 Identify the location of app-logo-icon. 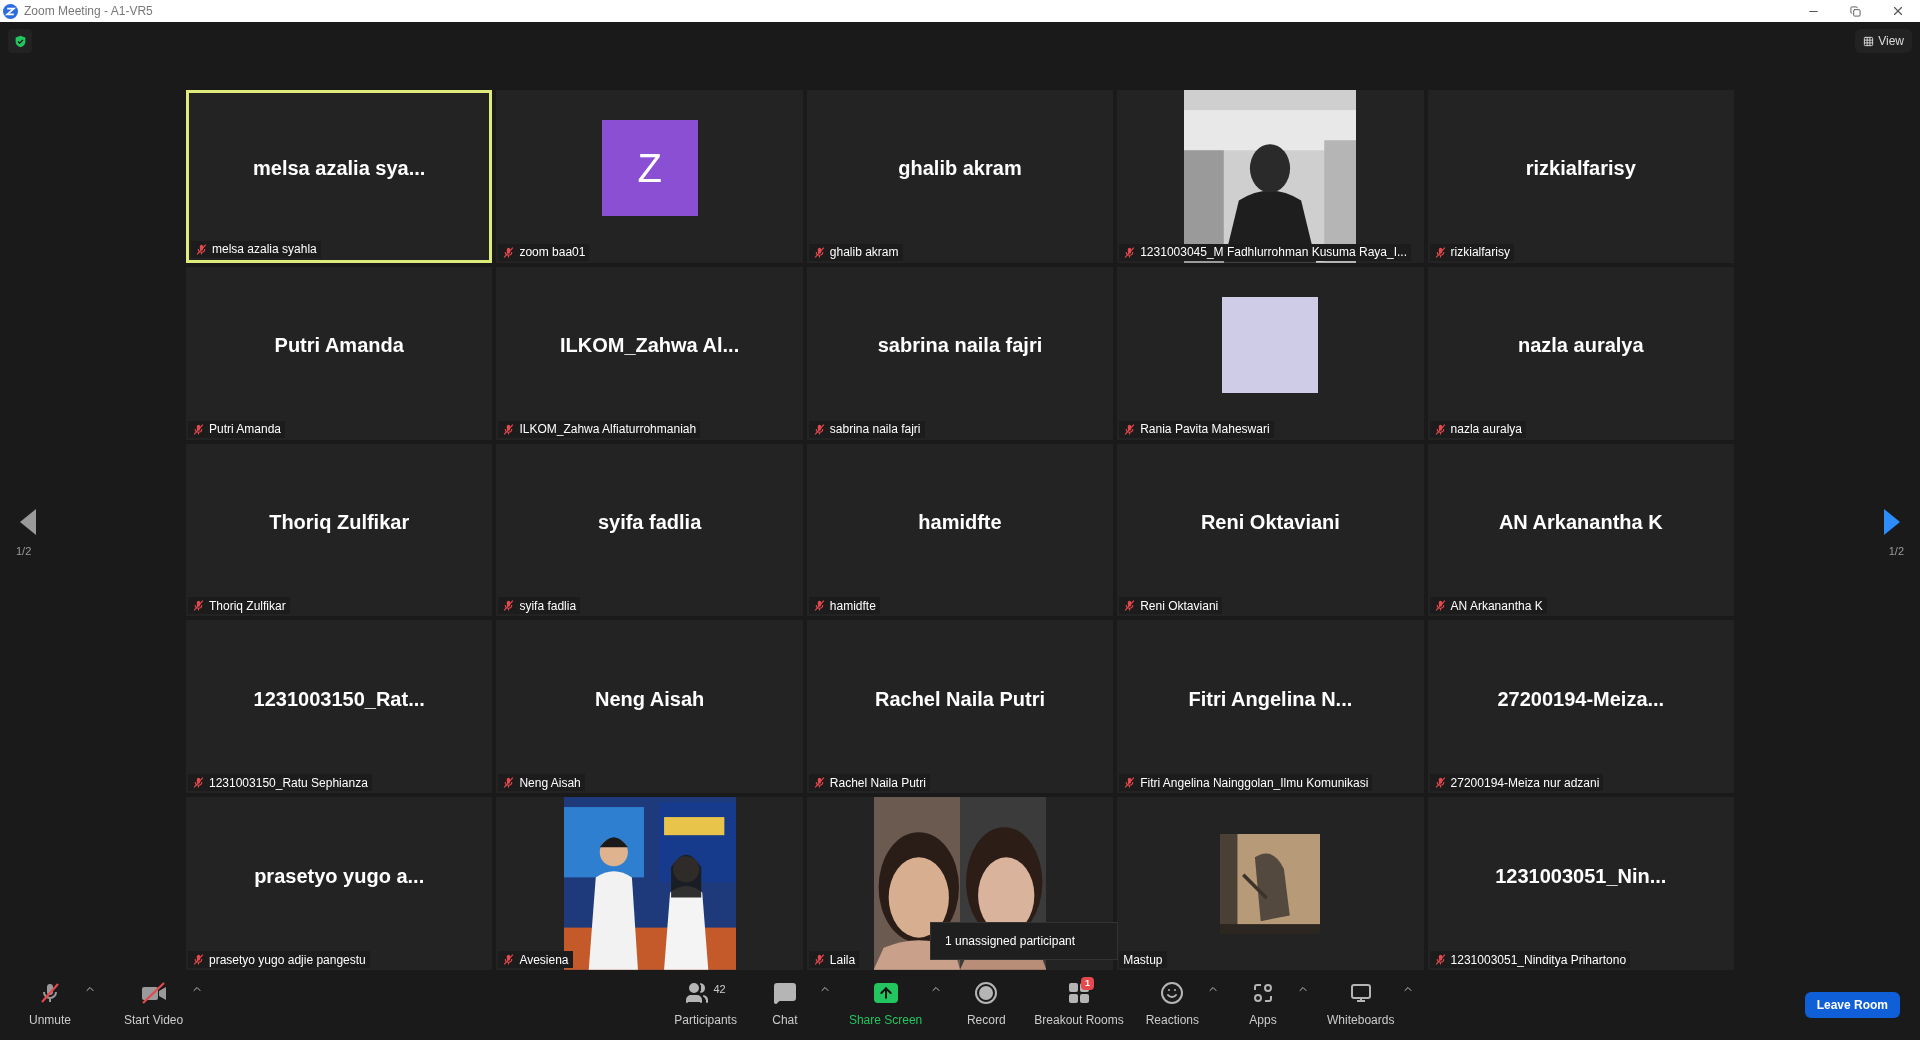
(10, 11).